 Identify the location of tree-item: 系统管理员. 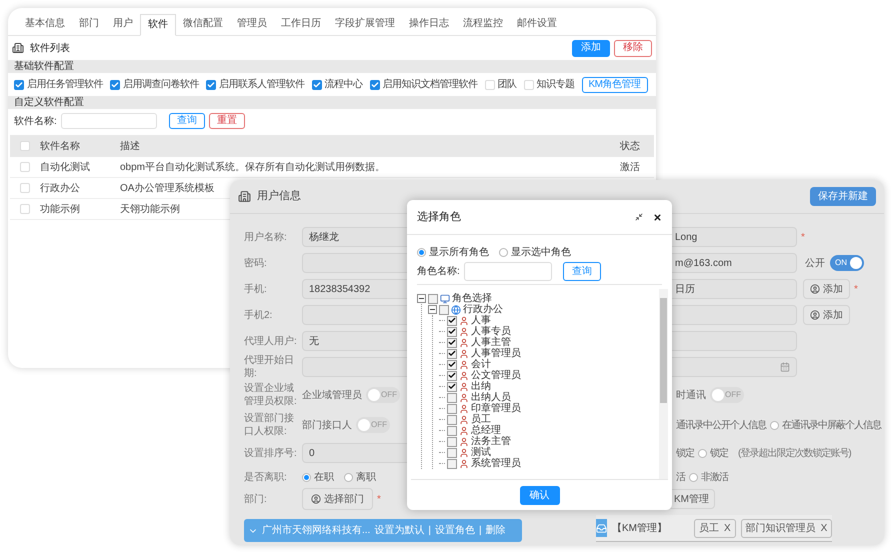
(496, 463).